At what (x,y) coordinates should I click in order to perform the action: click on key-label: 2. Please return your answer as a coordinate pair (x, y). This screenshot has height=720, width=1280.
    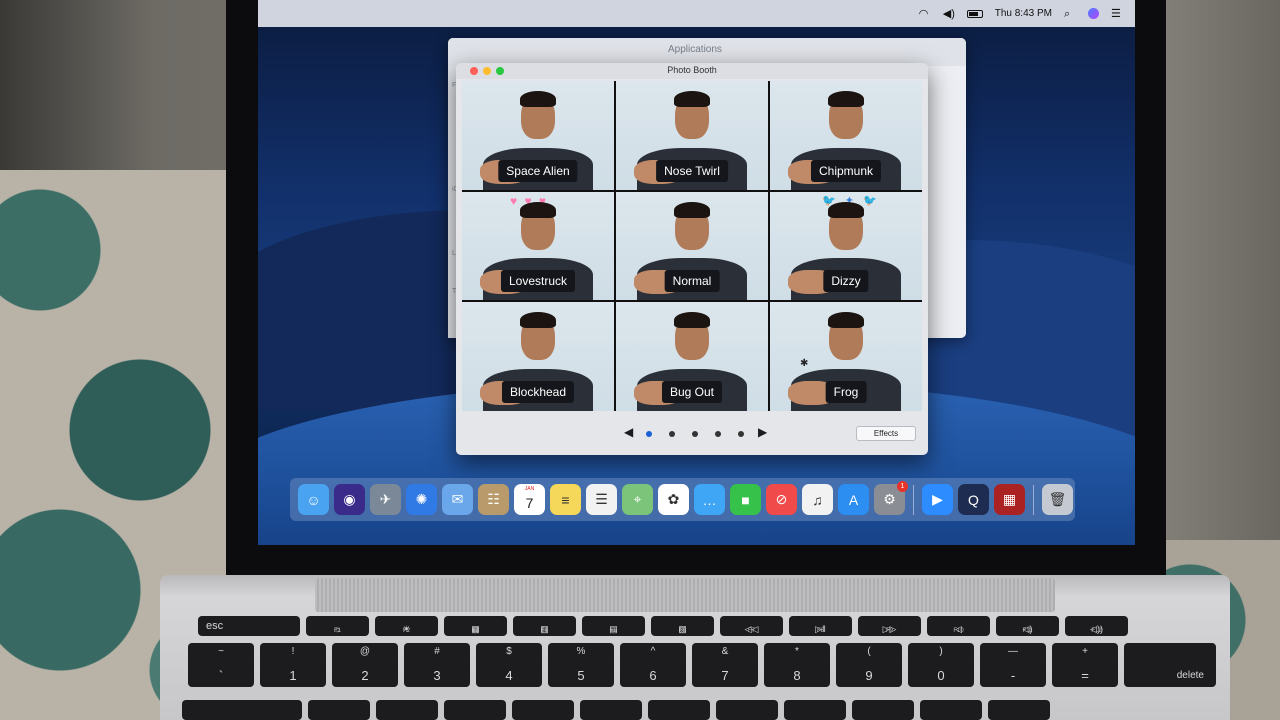
    Looking at the image, I should click on (365, 675).